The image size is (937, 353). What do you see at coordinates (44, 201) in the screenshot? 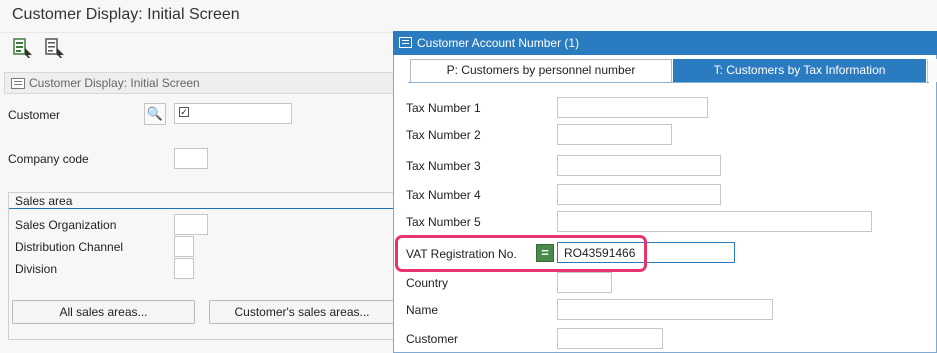
I see `sales-area-title: Sales area` at bounding box center [44, 201].